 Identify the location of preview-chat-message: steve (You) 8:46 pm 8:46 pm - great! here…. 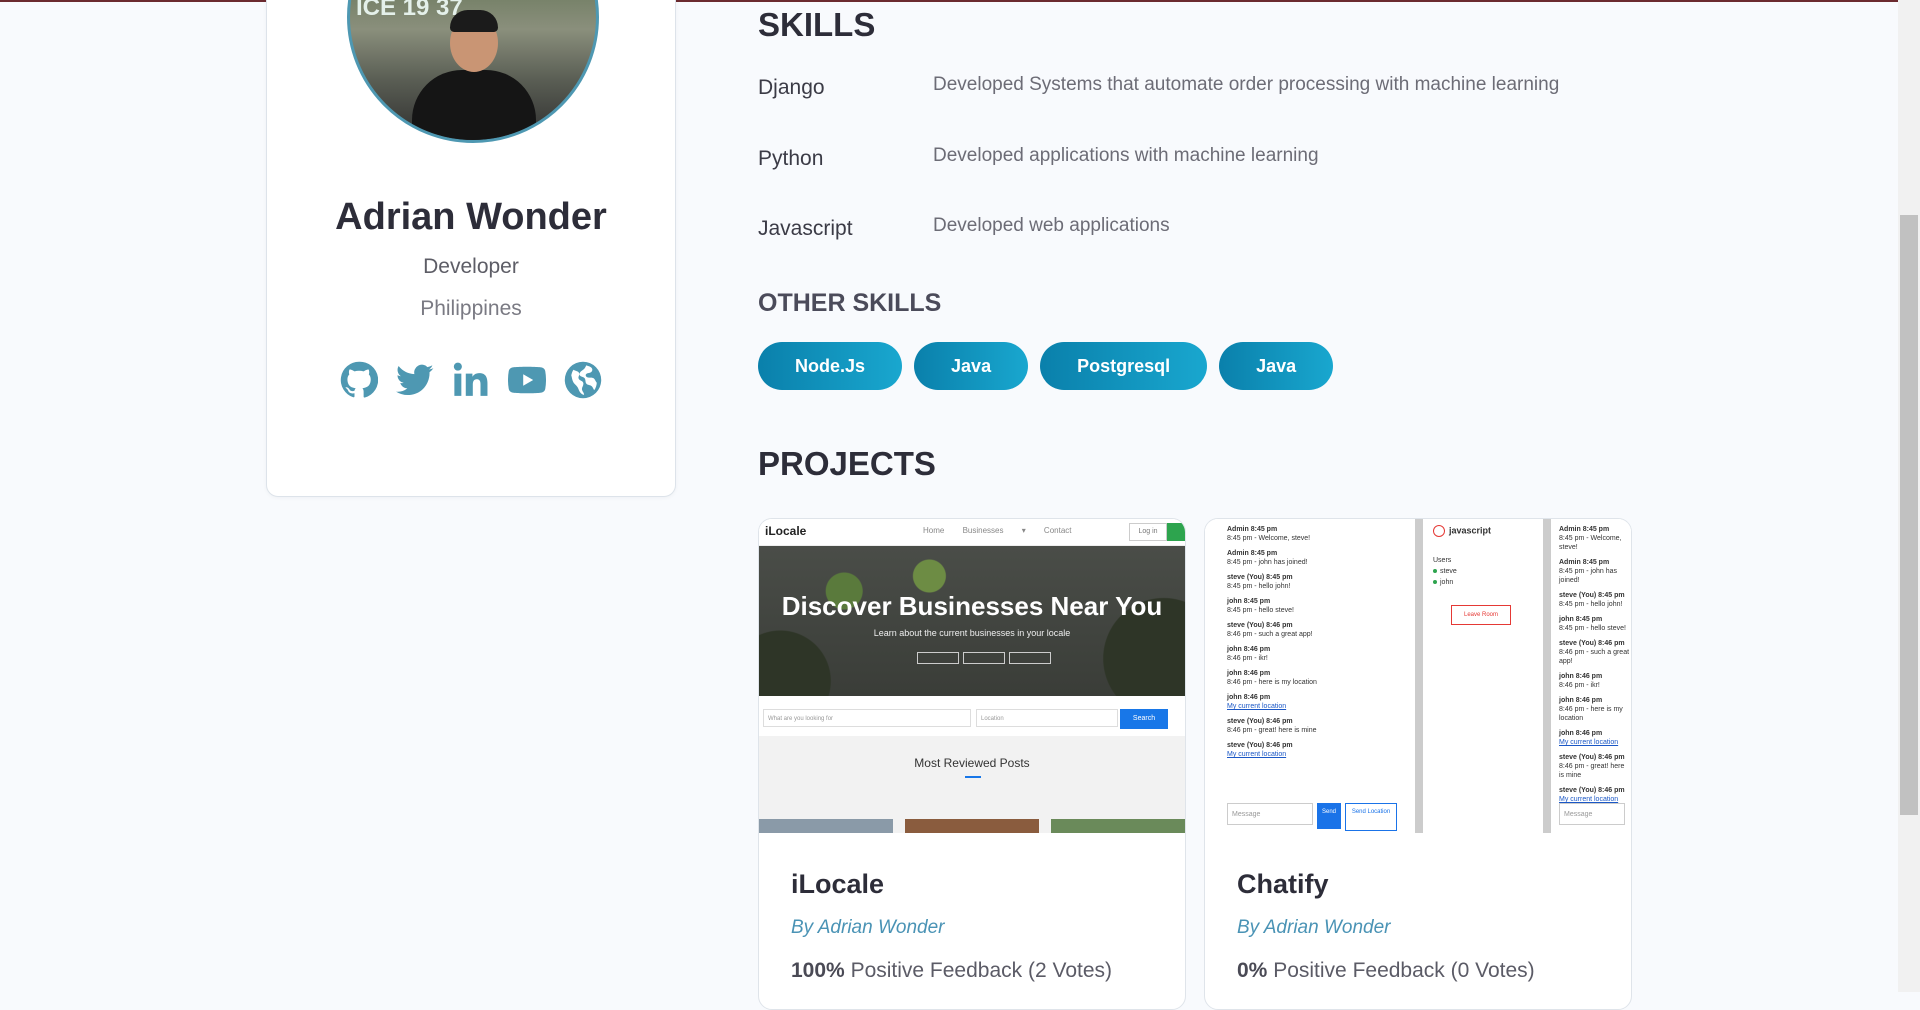
(1321, 726).